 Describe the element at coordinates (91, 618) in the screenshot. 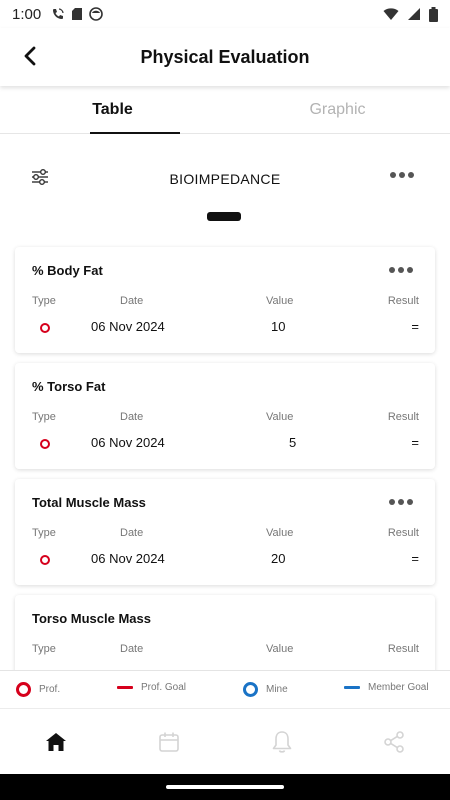

I see `card-title: Torso Muscle Mass` at that location.